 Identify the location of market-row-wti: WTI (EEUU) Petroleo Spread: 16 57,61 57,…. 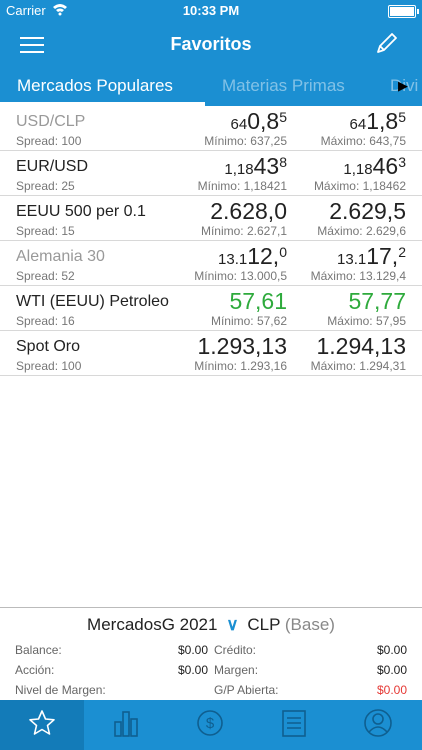
(211, 308).